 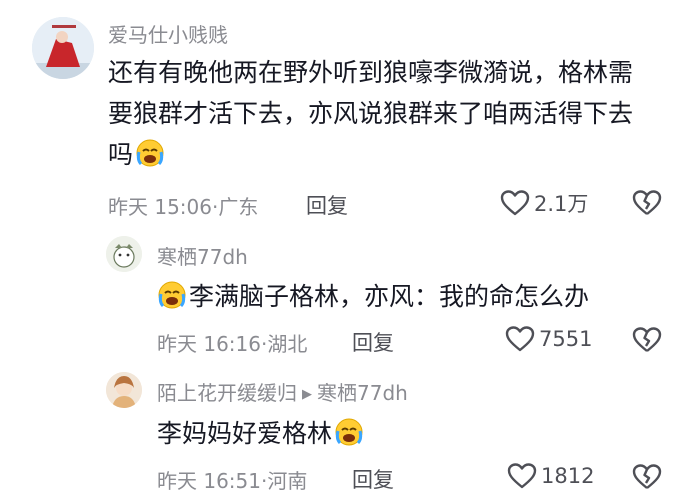 I want to click on comment-meta: 昨天 15:06·广东, so click(x=183, y=207).